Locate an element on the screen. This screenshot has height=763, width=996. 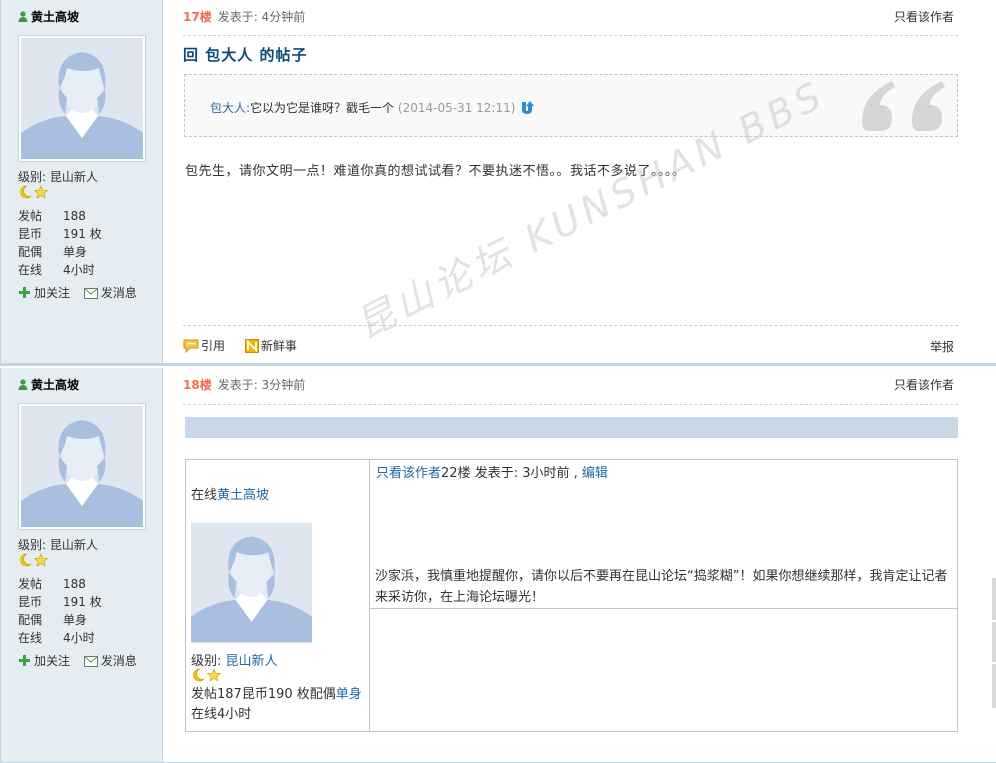
quoted-edit-link: 编辑 is located at coordinates (595, 473).